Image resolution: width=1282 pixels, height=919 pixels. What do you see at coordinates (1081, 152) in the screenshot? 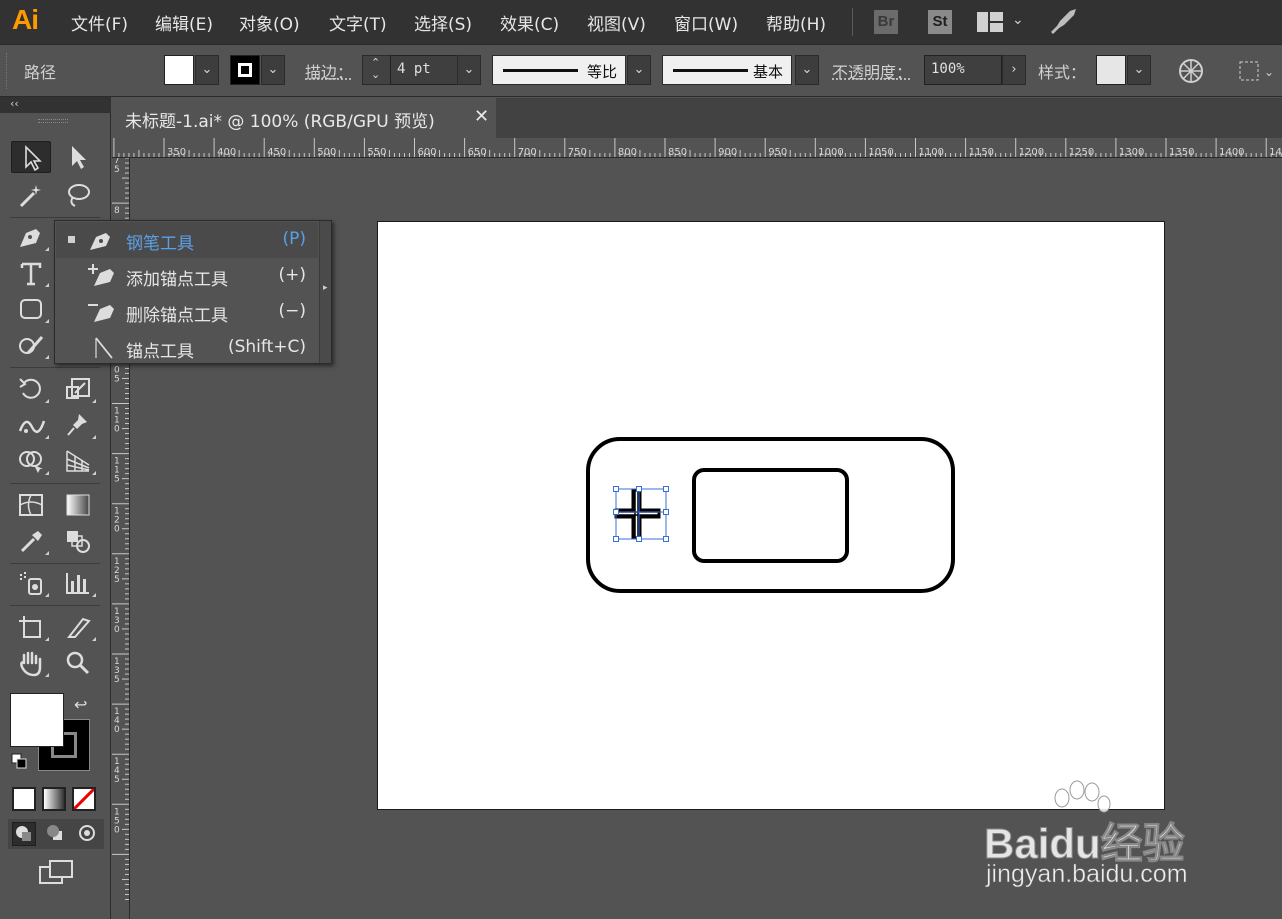
I see `ruler-h-label: 1250` at bounding box center [1081, 152].